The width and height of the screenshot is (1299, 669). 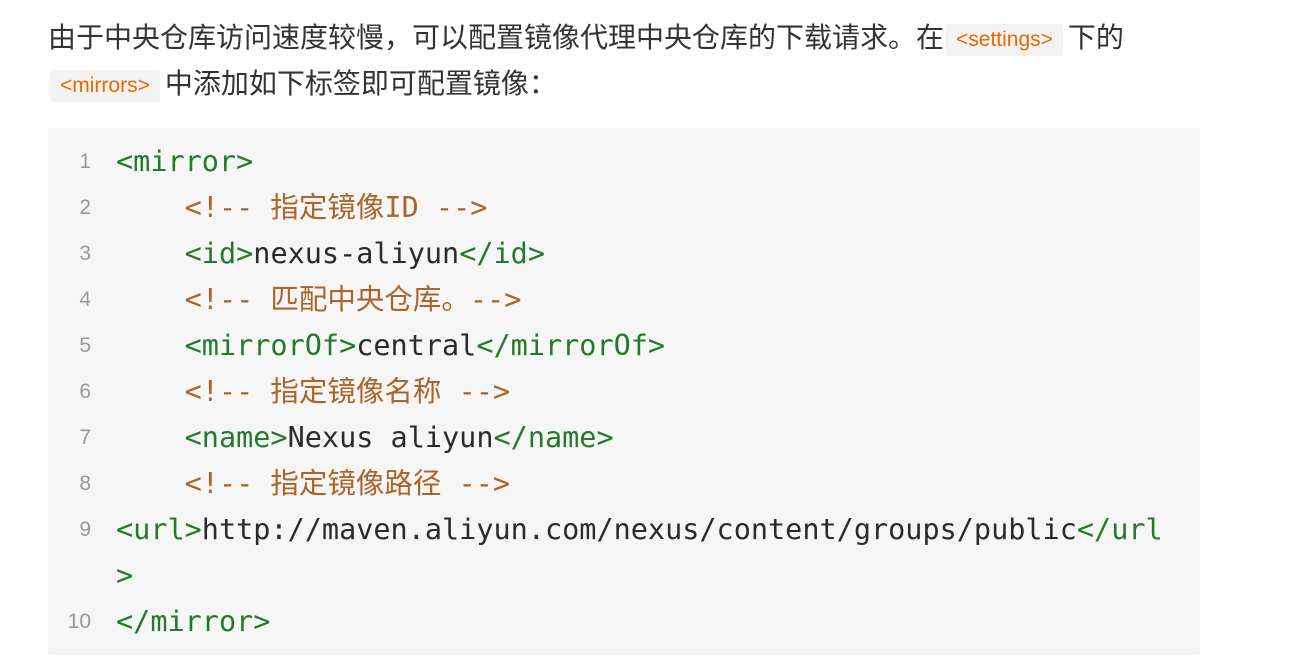 What do you see at coordinates (336, 207) in the screenshot?
I see `code-comment: <!-- 指定镜像ID -->` at bounding box center [336, 207].